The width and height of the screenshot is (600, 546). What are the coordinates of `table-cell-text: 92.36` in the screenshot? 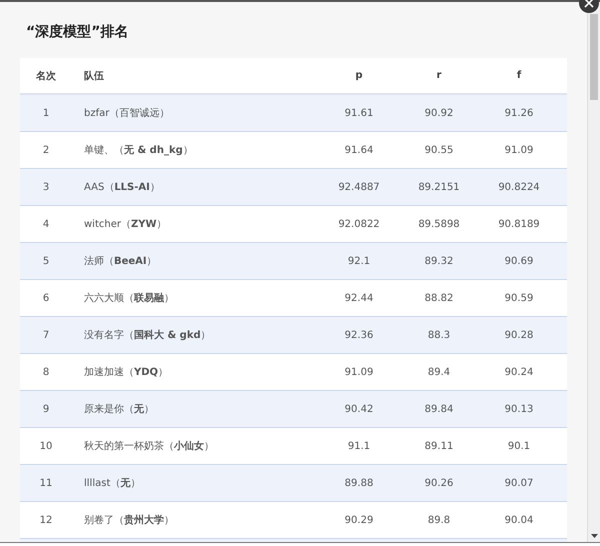 It's located at (359, 335).